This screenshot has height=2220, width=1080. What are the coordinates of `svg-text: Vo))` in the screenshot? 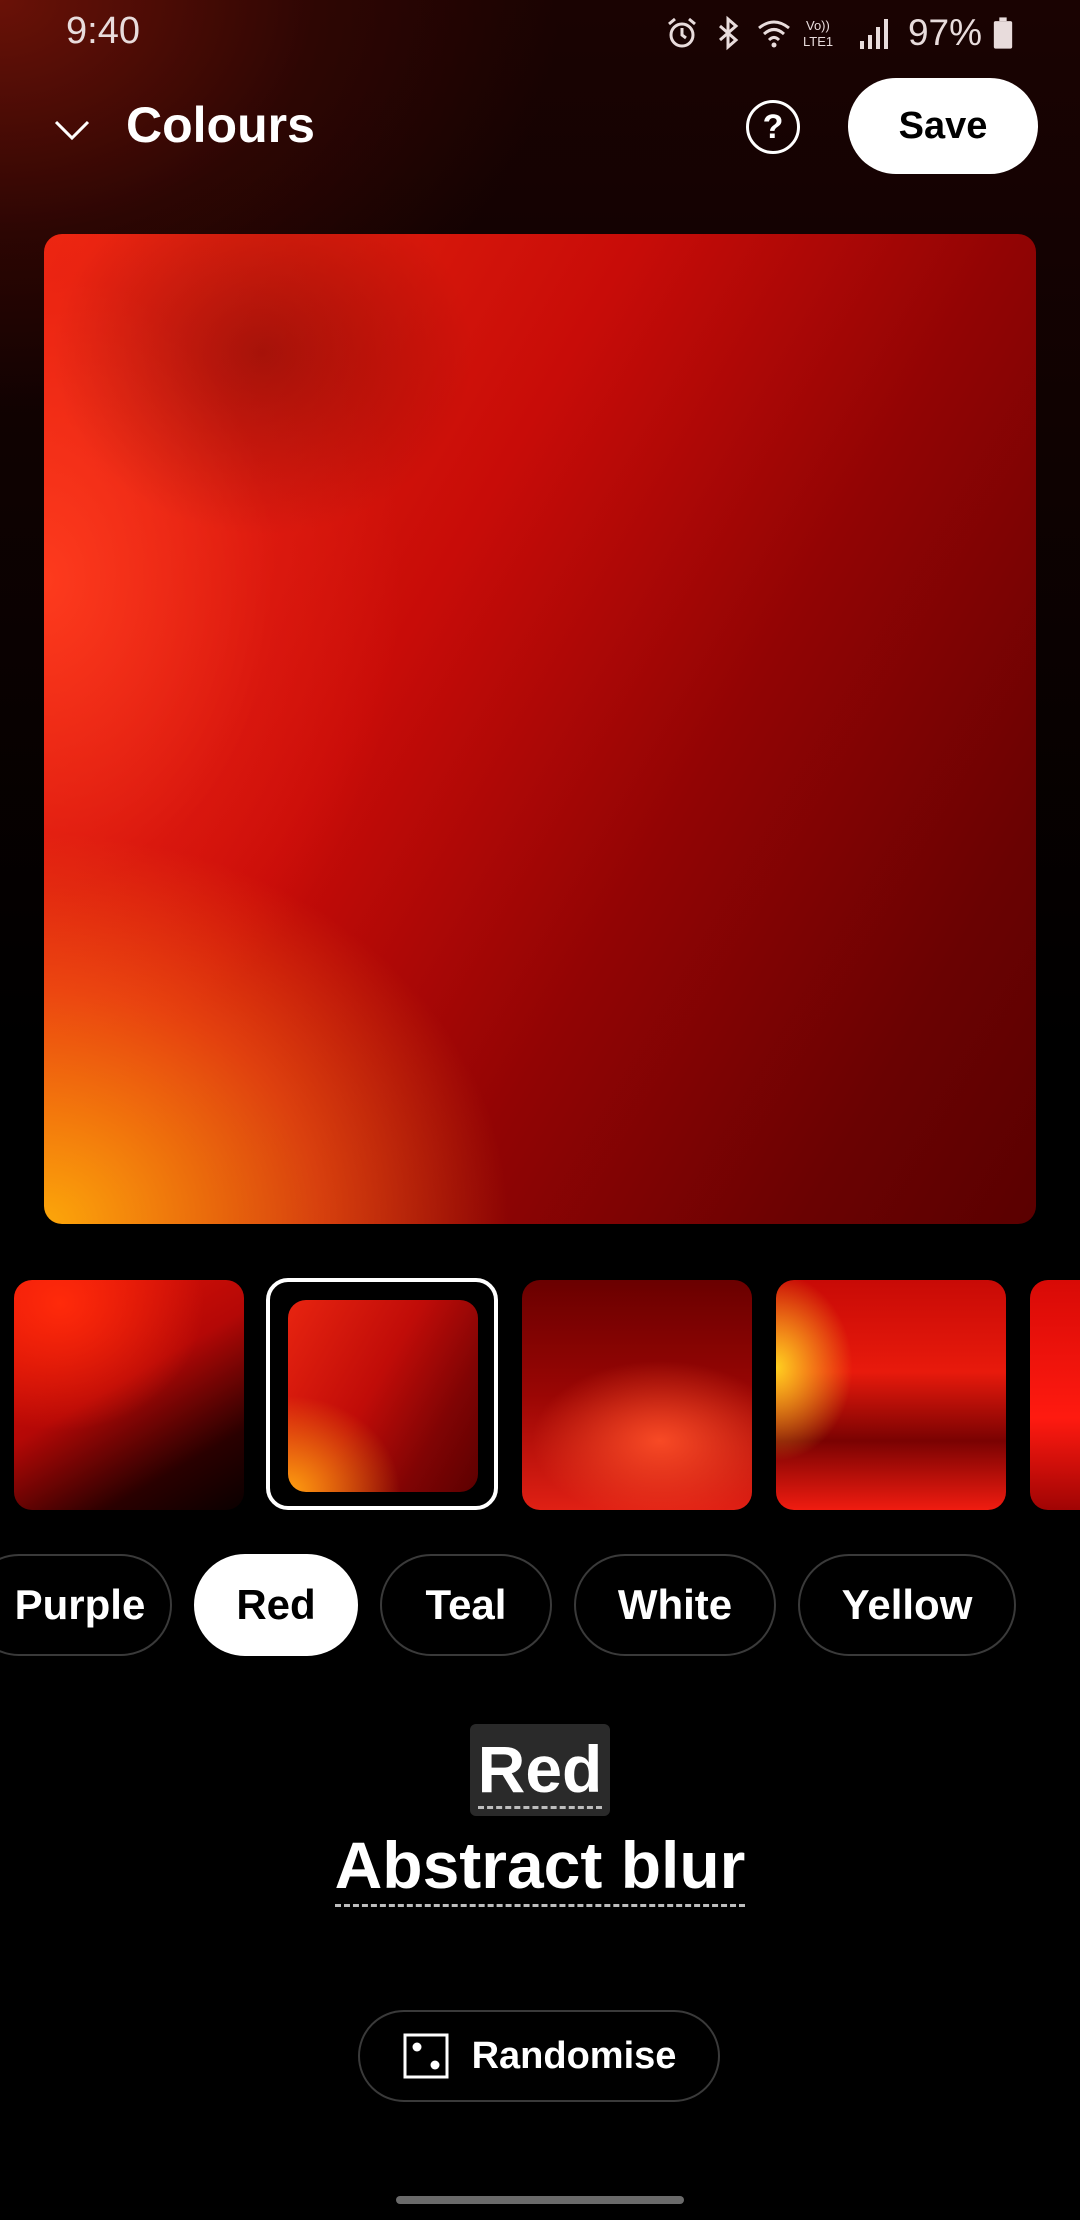 It's located at (818, 25).